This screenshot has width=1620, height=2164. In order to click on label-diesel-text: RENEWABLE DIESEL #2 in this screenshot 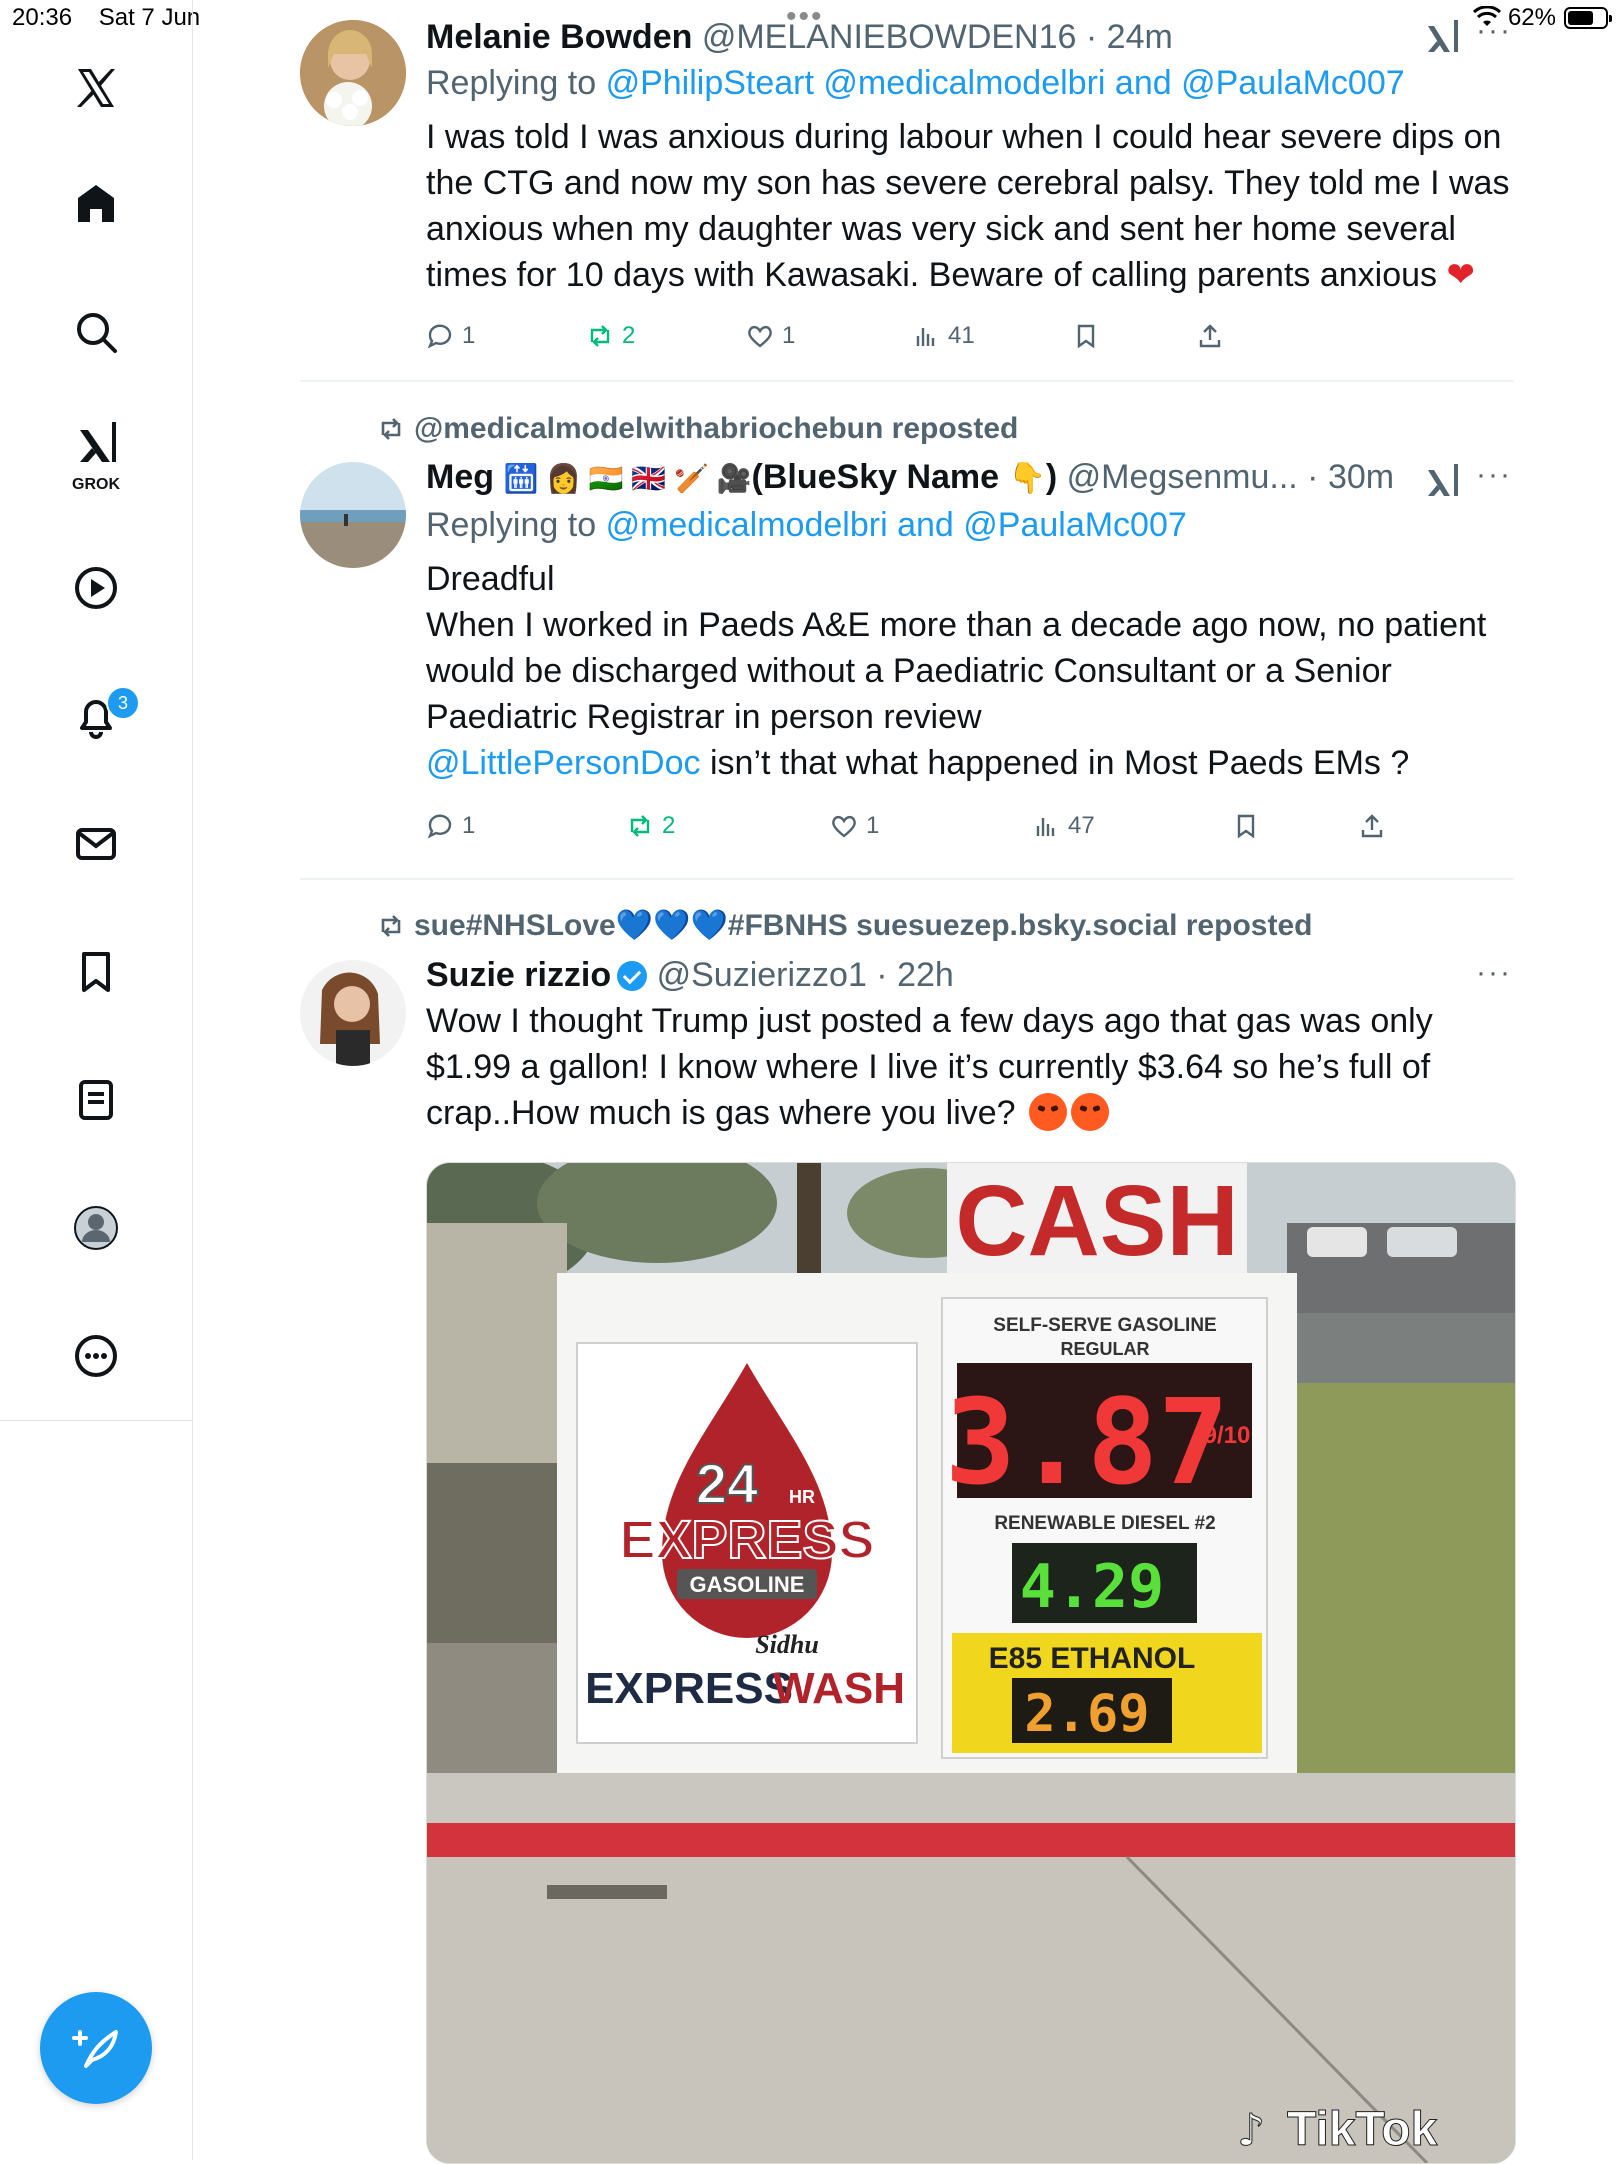, I will do `click(1104, 1523)`.